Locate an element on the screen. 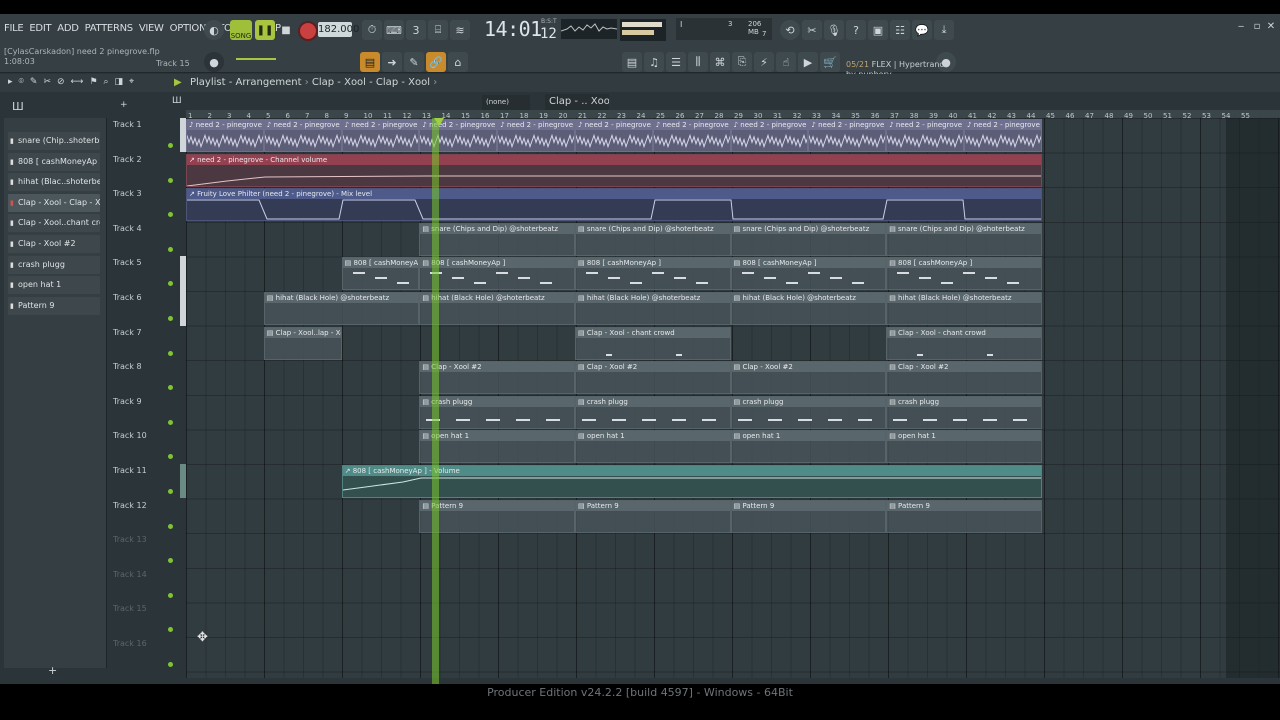 The height and width of the screenshot is (720, 1280). track-header: Track 13 is located at coordinates (145, 550).